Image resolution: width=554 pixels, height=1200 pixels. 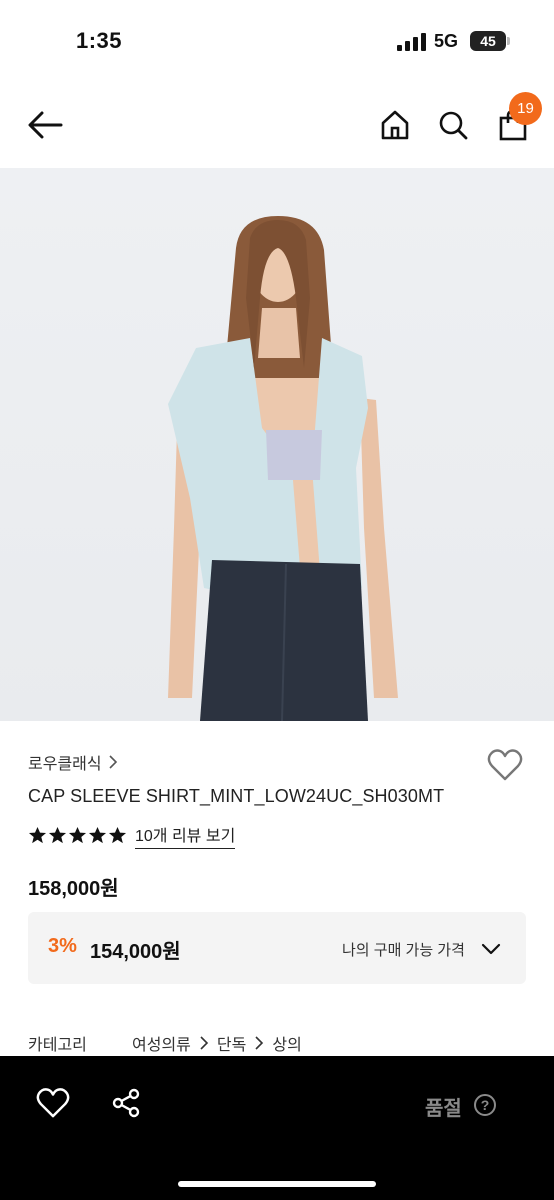 What do you see at coordinates (277, 948) in the screenshot?
I see `my-price-dropdown: 3% 154,000원 나의 구매 가능 가격` at bounding box center [277, 948].